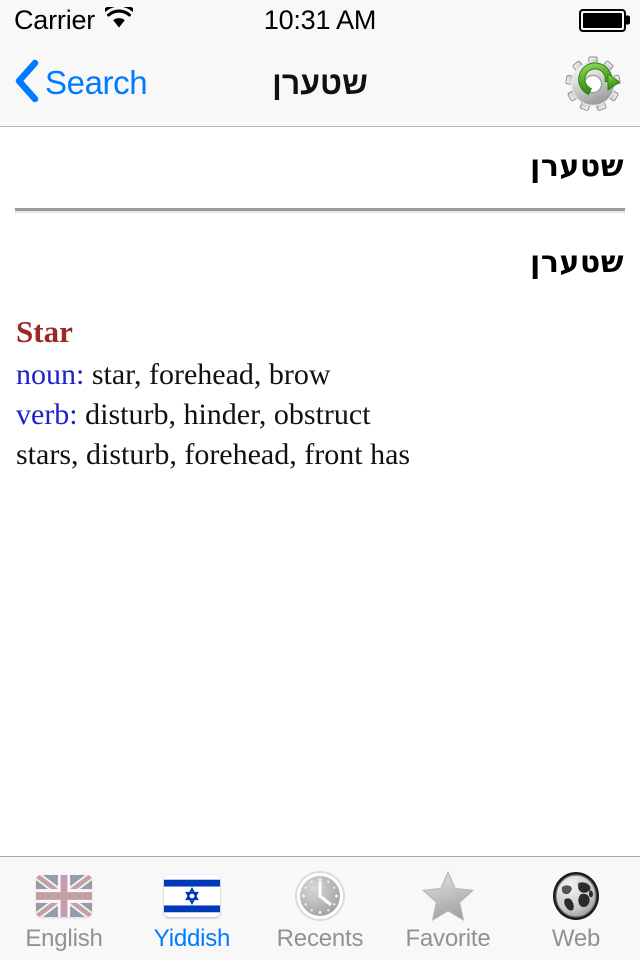 The height and width of the screenshot is (960, 640). What do you see at coordinates (320, 895) in the screenshot?
I see `clock-icon` at bounding box center [320, 895].